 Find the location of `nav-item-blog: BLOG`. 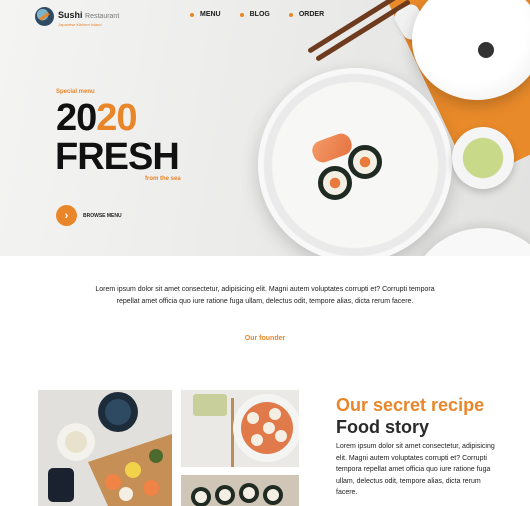

nav-item-blog: BLOG is located at coordinates (254, 14).